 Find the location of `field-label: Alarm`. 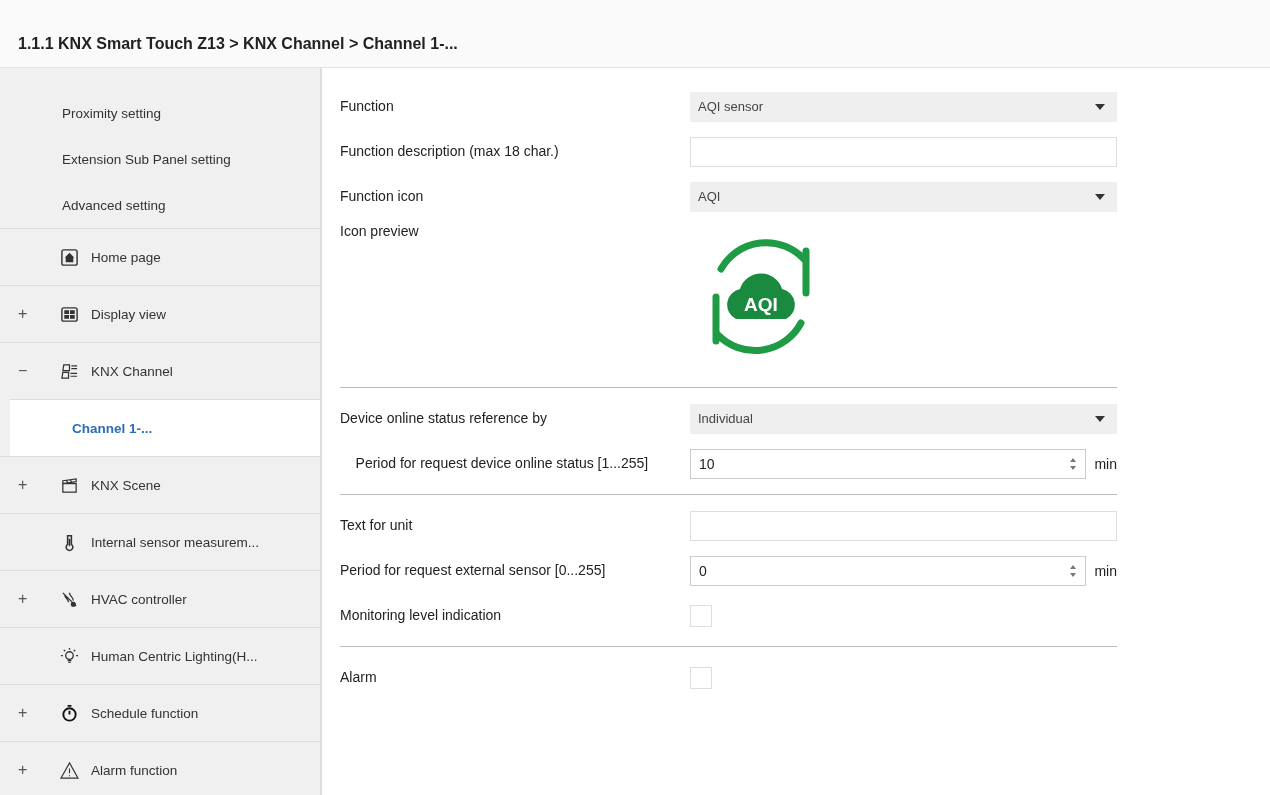

field-label: Alarm is located at coordinates (359, 677).